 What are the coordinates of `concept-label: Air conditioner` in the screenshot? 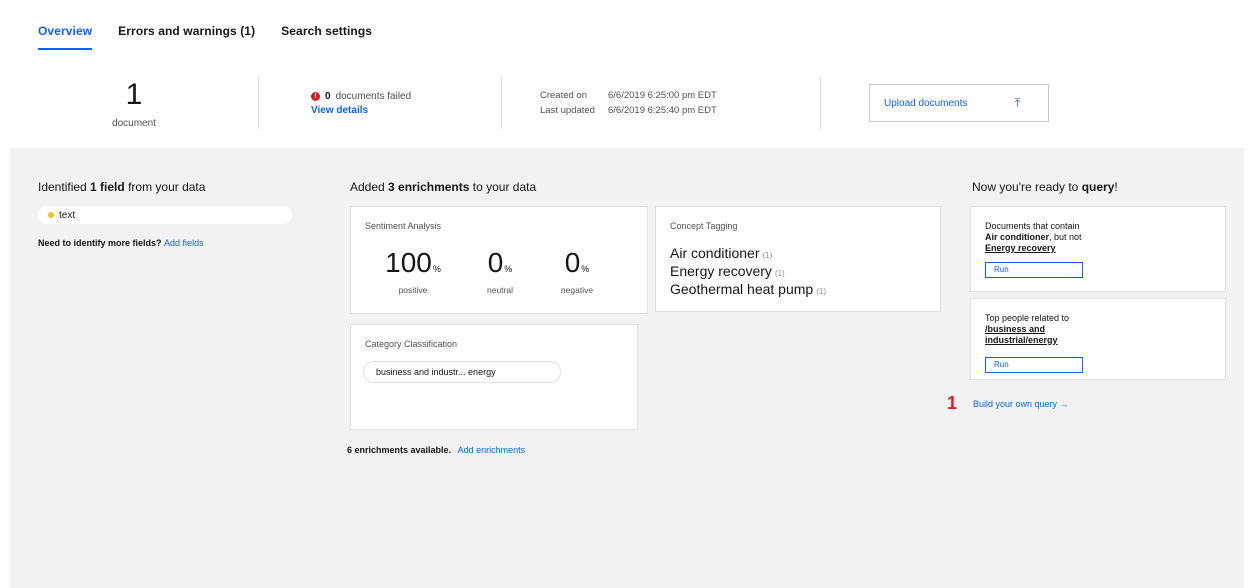 It's located at (715, 253).